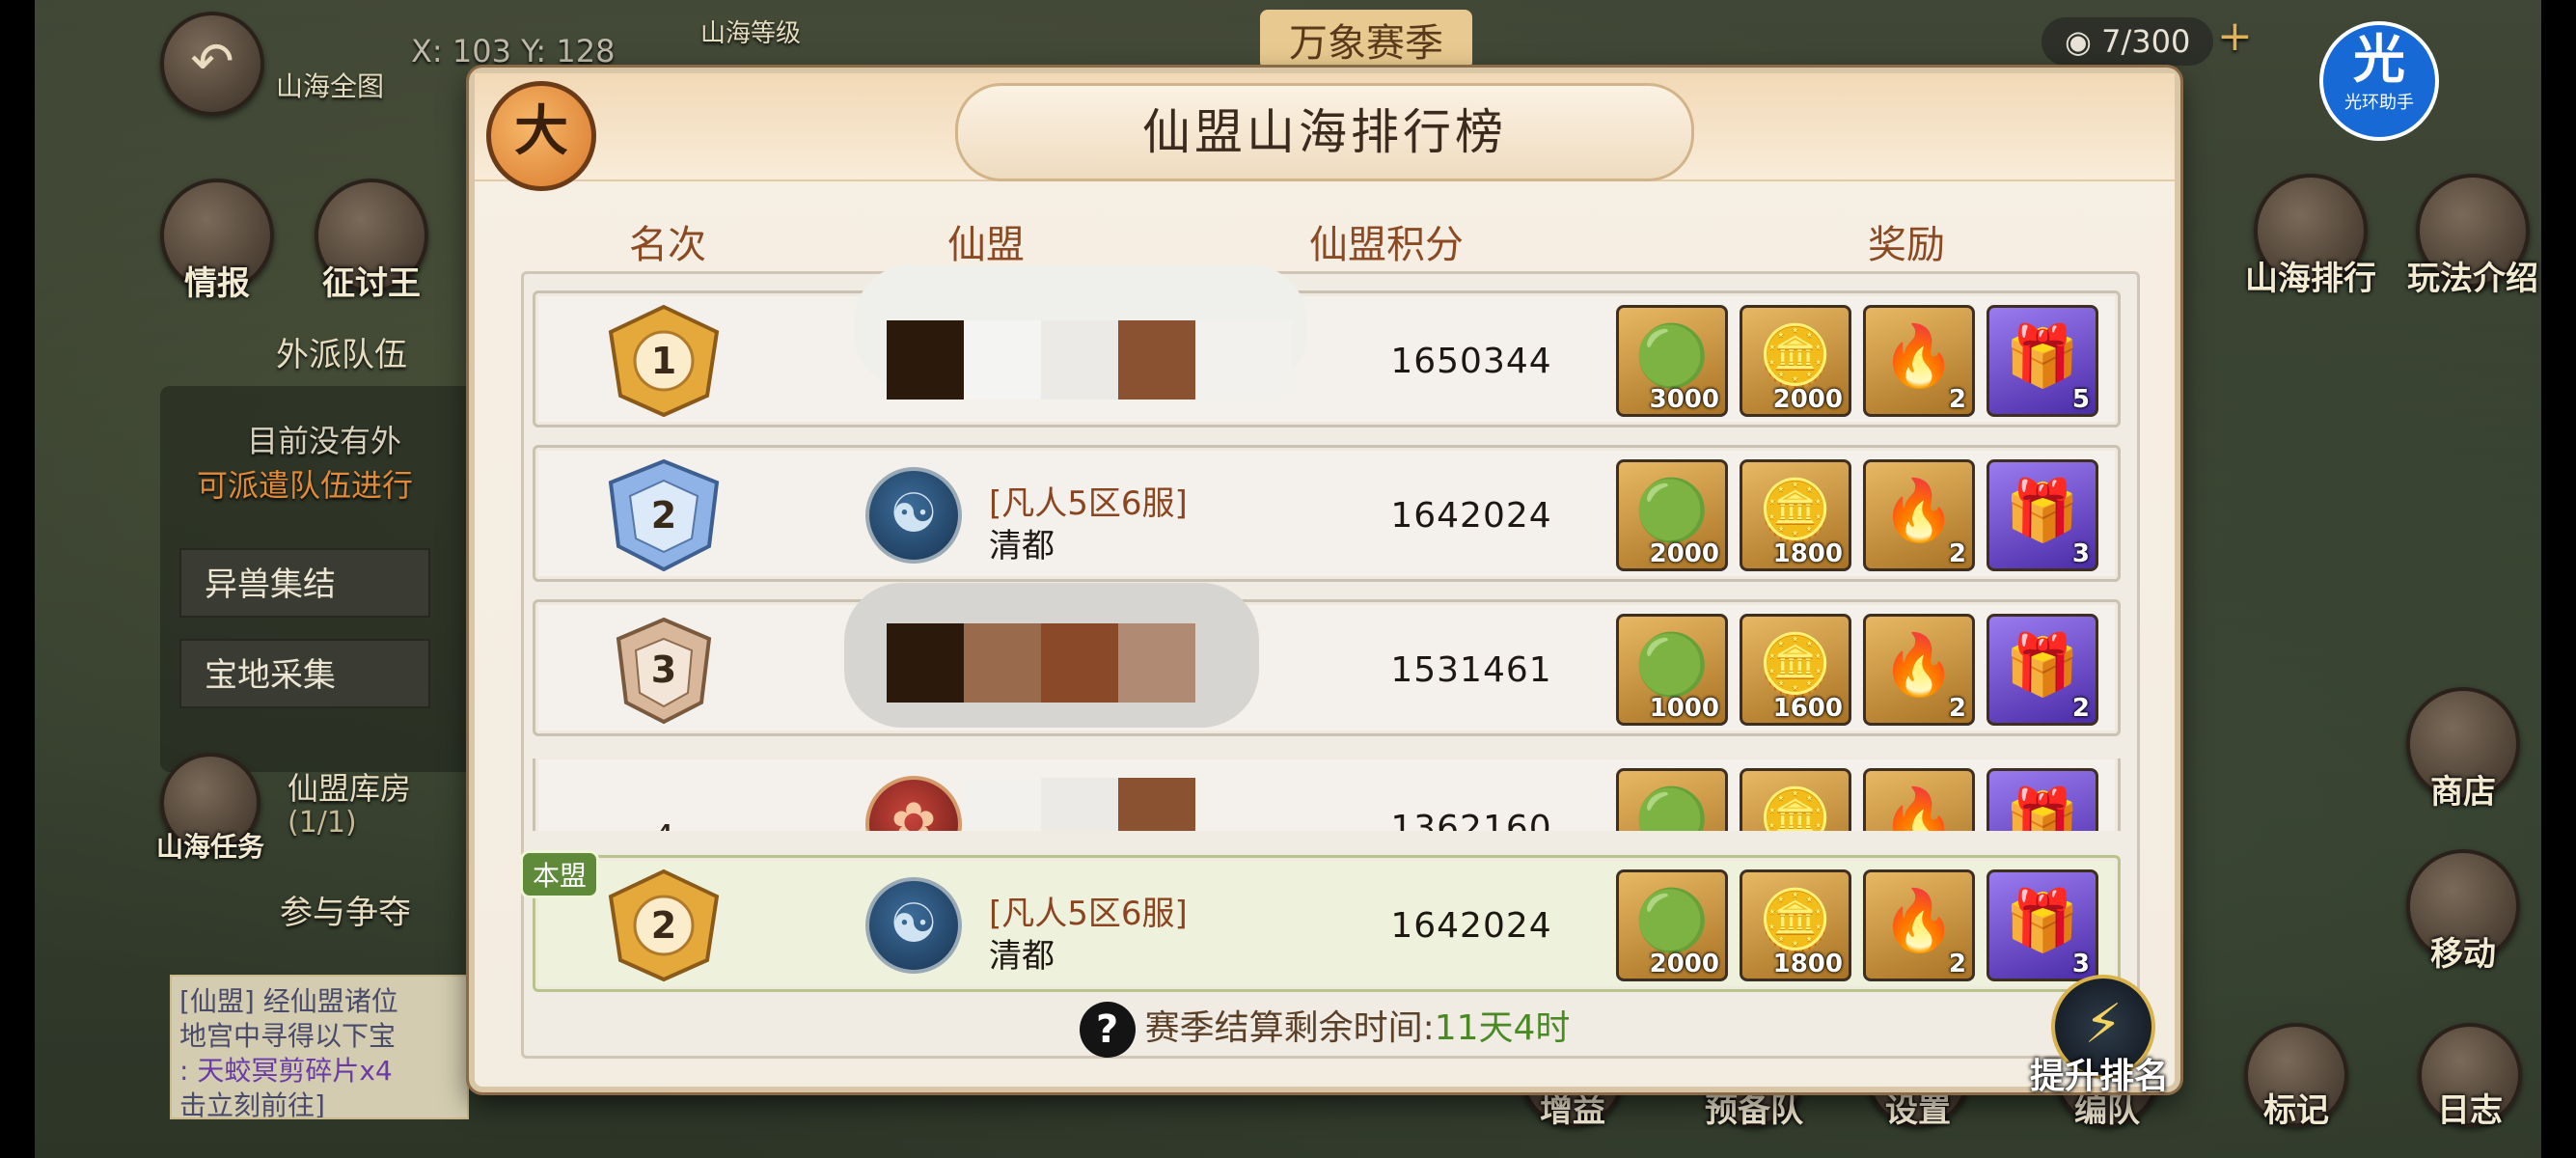  I want to click on reward-item: 🪙 1600, so click(1795, 670).